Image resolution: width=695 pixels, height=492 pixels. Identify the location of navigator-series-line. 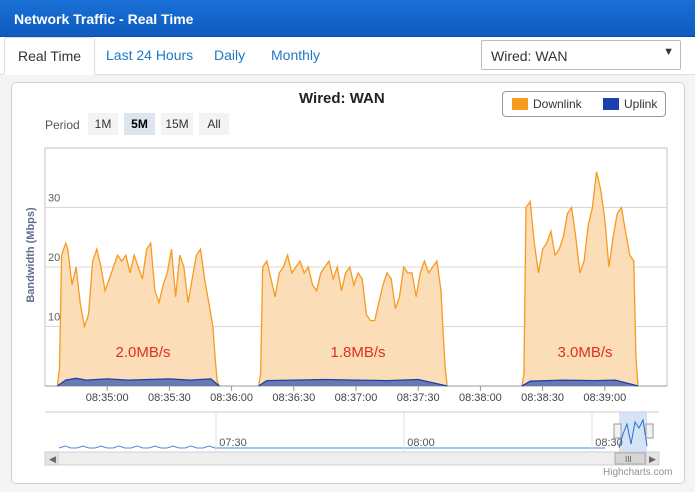
(331, 447).